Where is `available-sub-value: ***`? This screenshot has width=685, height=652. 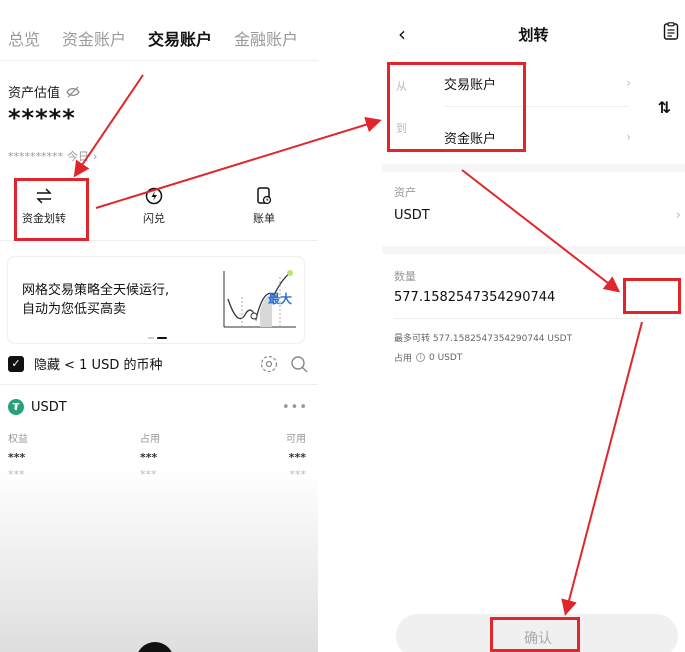 available-sub-value: *** is located at coordinates (298, 474).